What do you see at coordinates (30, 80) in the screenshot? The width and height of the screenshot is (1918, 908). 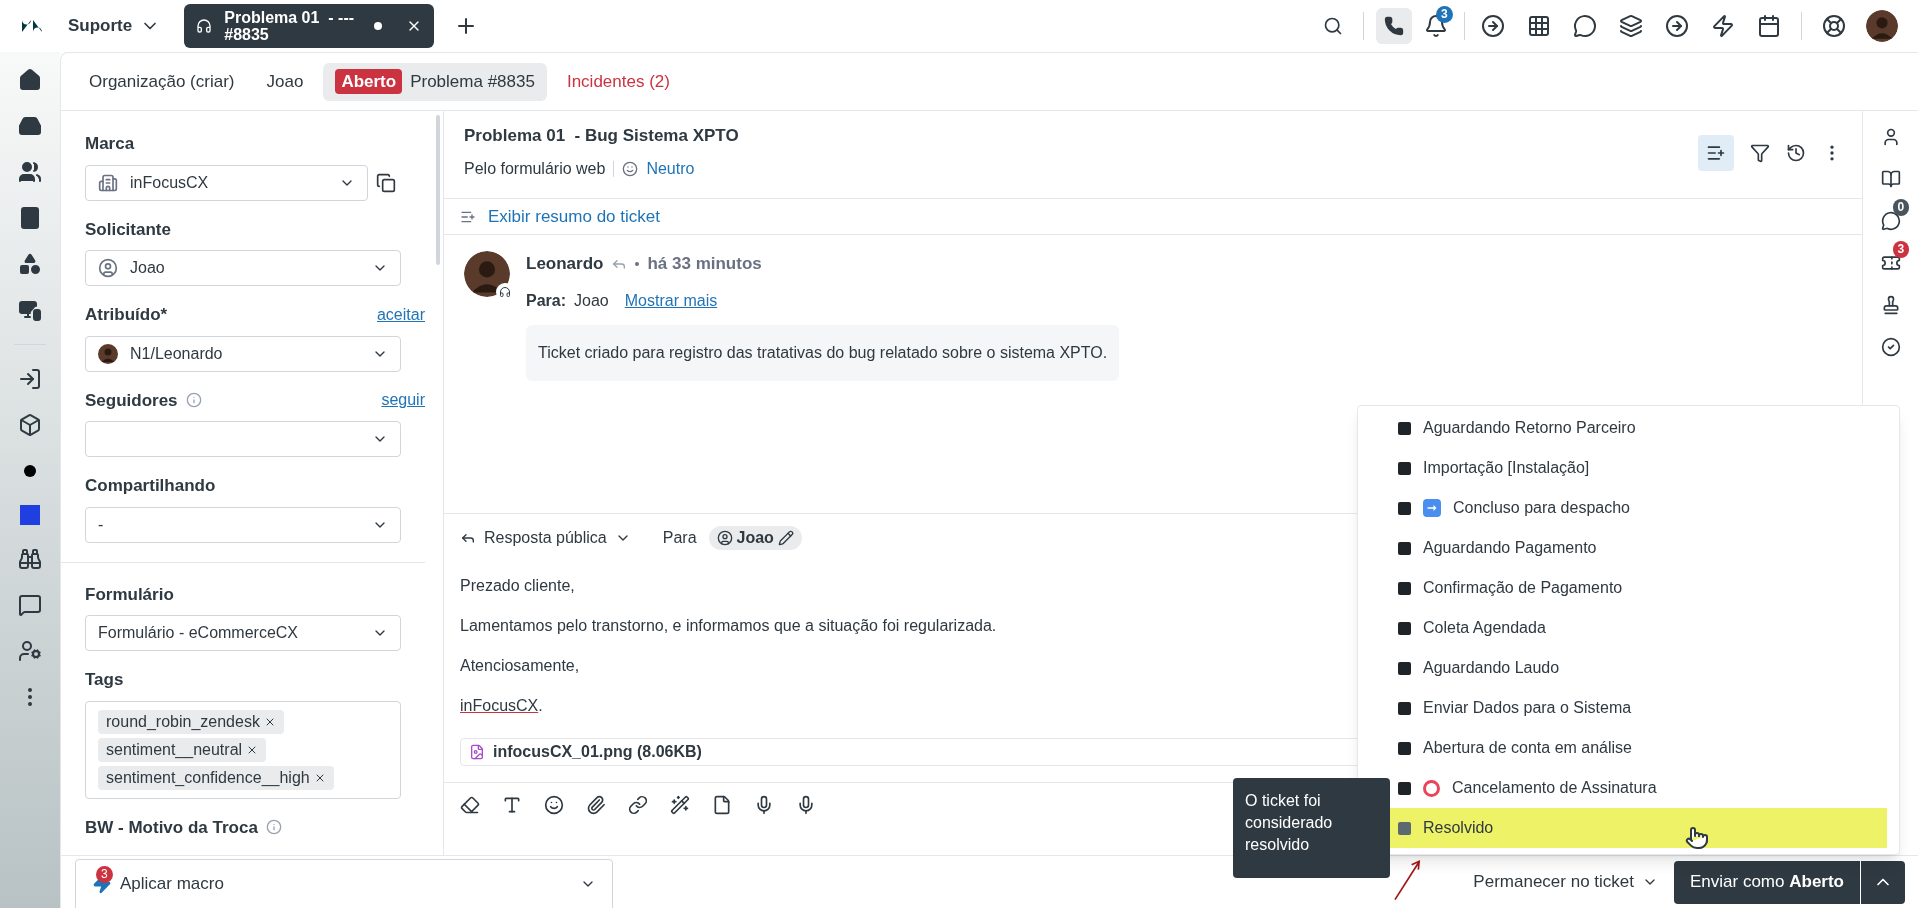 I see `home-icon` at bounding box center [30, 80].